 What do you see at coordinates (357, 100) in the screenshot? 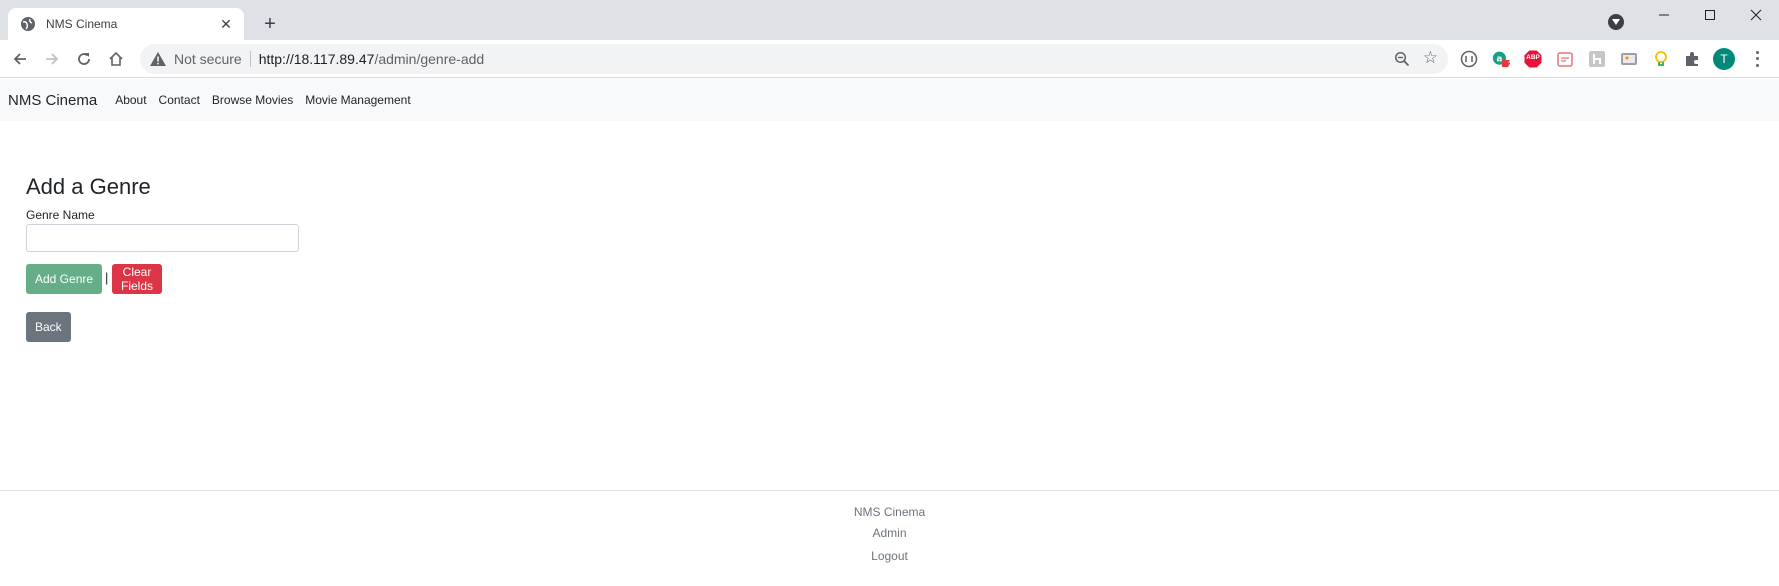
I see `nav-link-movie-management: Movie Management` at bounding box center [357, 100].